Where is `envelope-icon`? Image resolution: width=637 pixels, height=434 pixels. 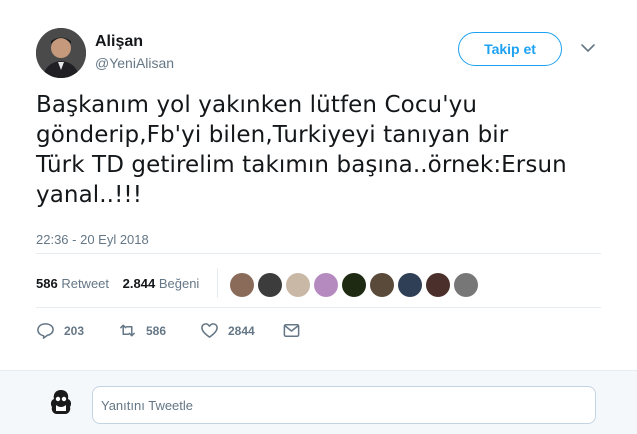
envelope-icon is located at coordinates (291, 330).